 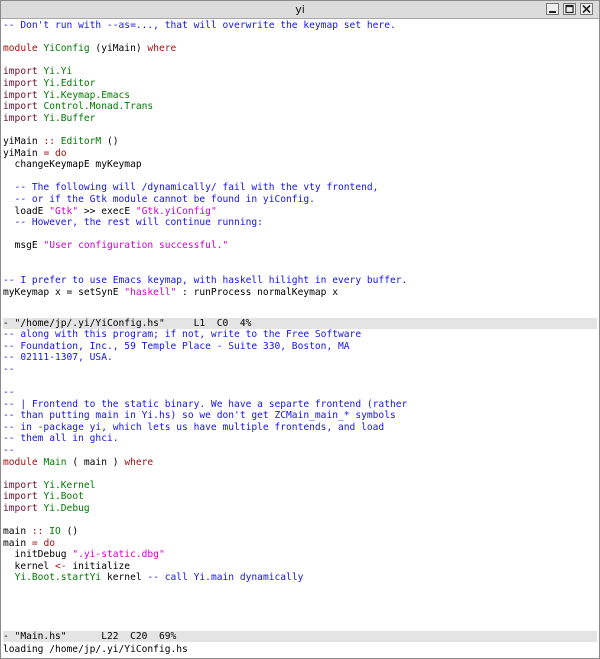 What do you see at coordinates (162, 49) in the screenshot?
I see `code-token: where` at bounding box center [162, 49].